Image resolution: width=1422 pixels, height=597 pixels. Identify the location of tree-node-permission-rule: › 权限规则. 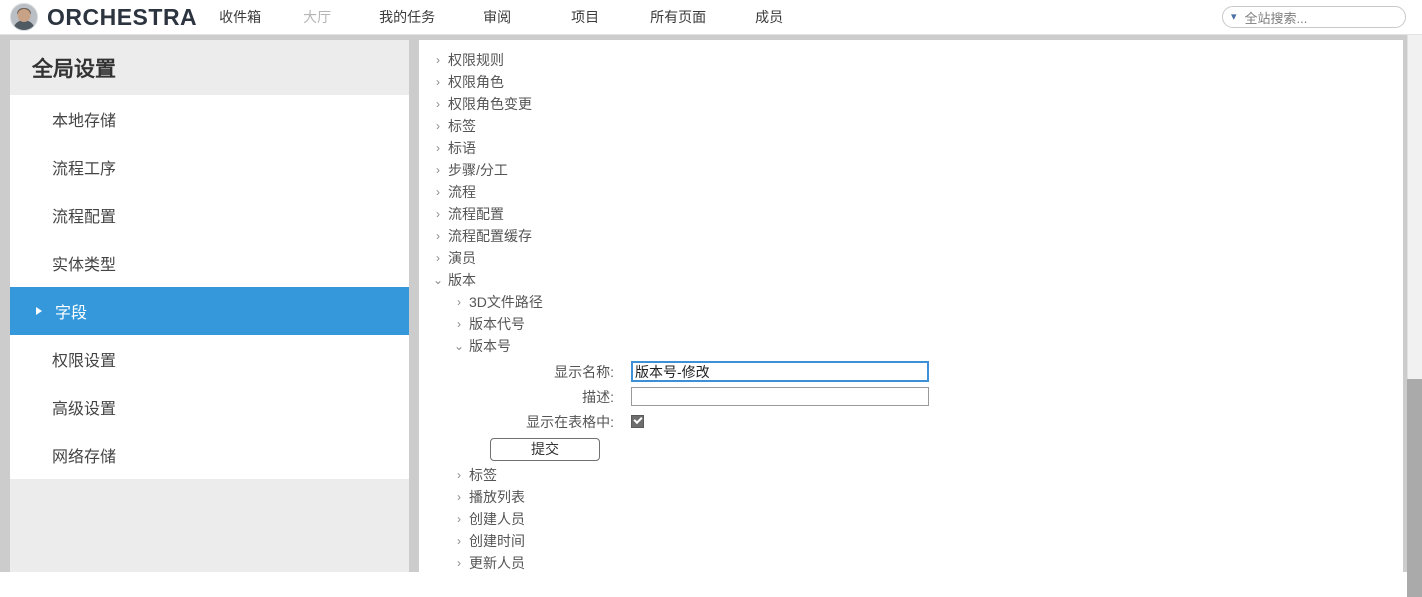
(911, 60).